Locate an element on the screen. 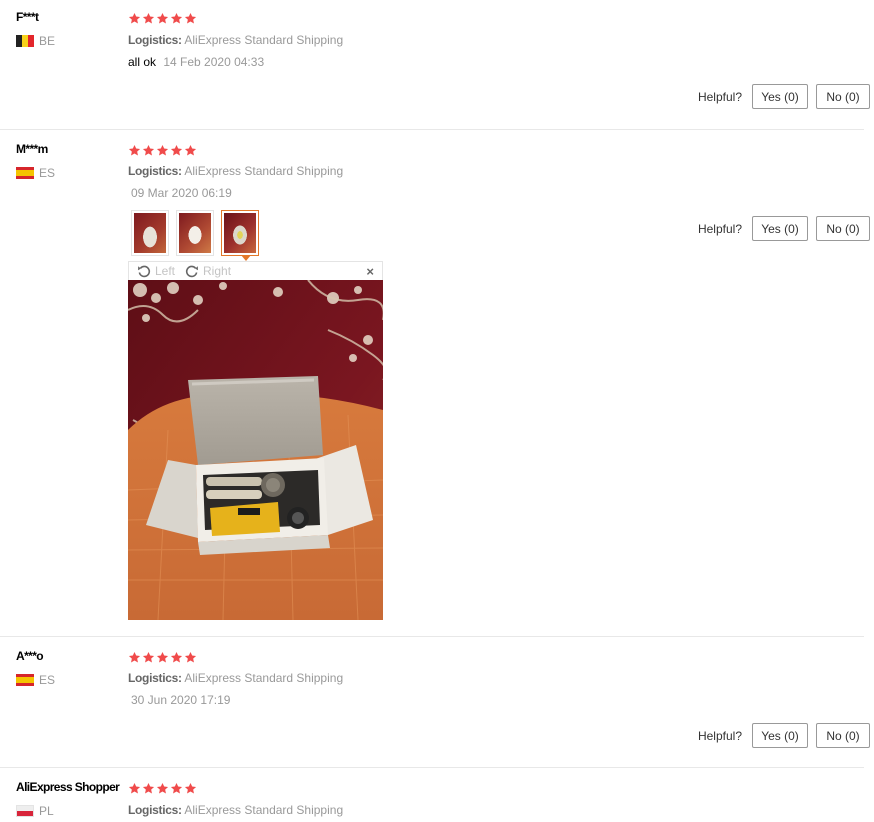 The height and width of the screenshot is (822, 874). rotate-right-icon is located at coordinates (192, 271).